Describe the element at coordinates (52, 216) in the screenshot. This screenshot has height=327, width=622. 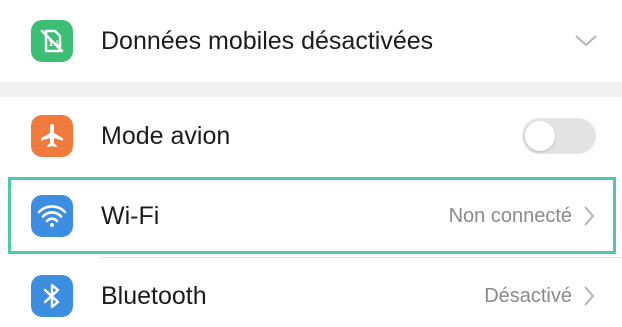
I see `wifi-icon` at that location.